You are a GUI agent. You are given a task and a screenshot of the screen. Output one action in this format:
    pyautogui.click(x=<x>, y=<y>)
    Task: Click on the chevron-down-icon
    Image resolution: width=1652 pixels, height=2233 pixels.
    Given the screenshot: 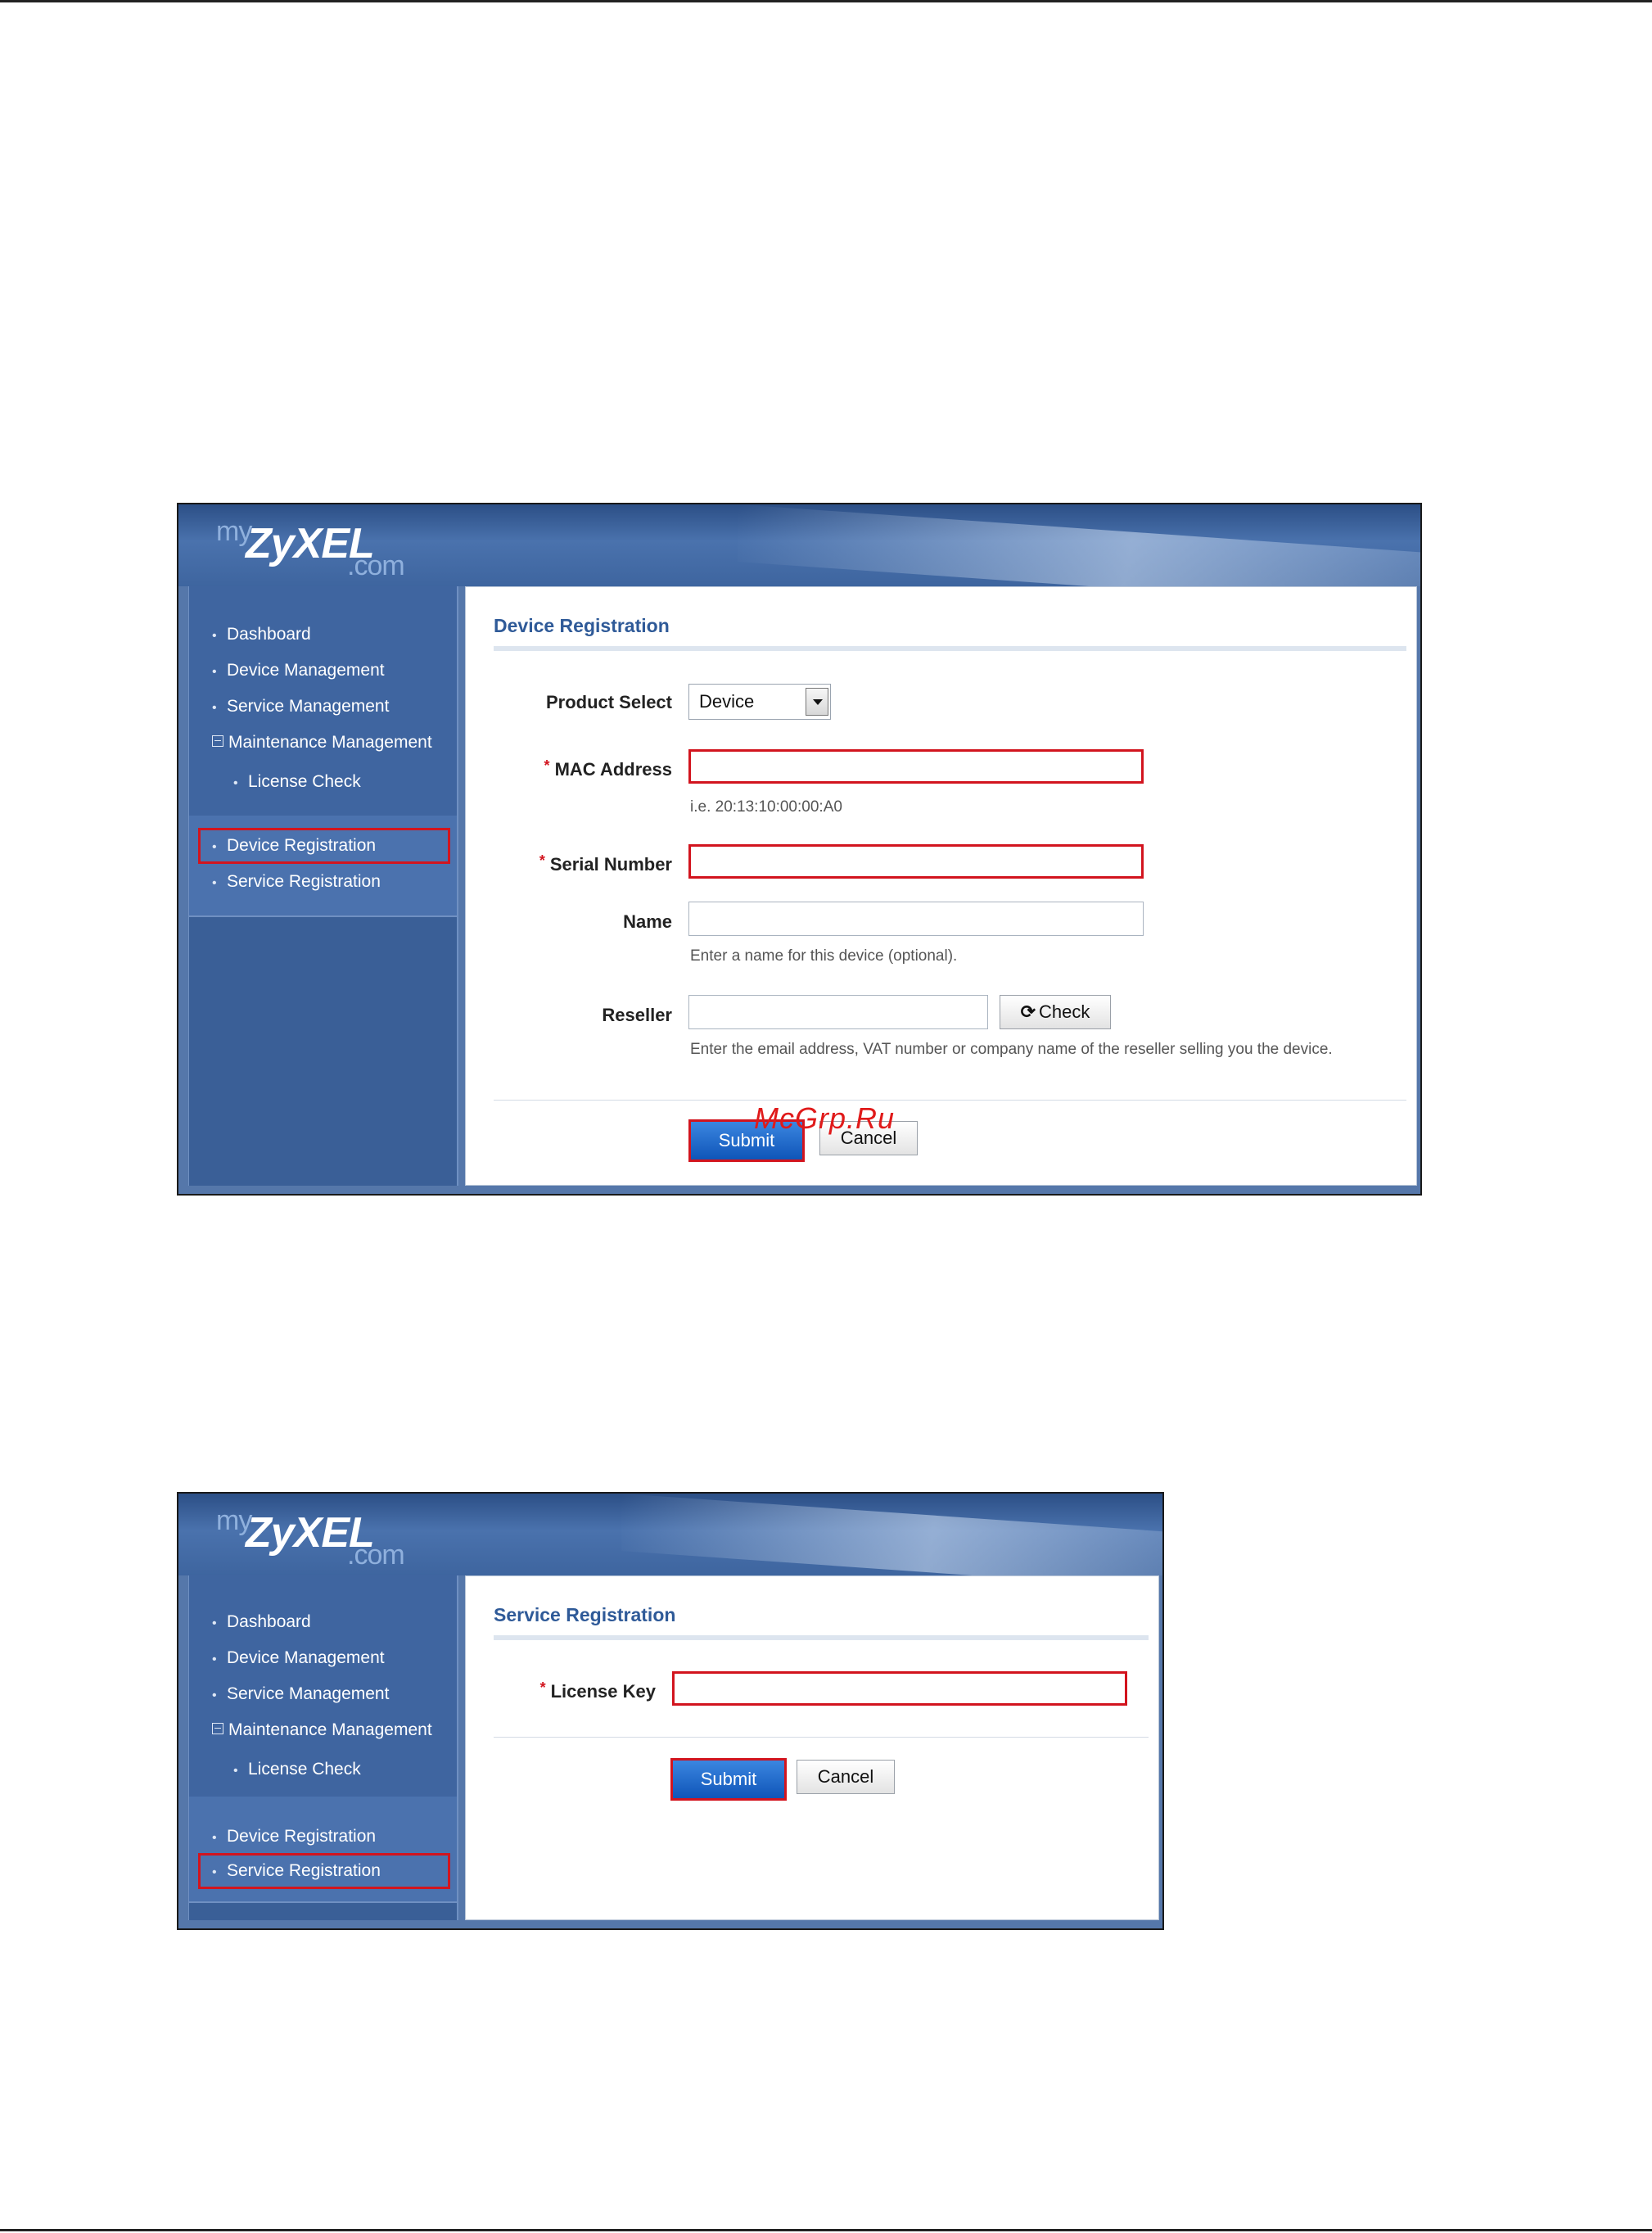 What is the action you would take?
    pyautogui.click(x=817, y=702)
    